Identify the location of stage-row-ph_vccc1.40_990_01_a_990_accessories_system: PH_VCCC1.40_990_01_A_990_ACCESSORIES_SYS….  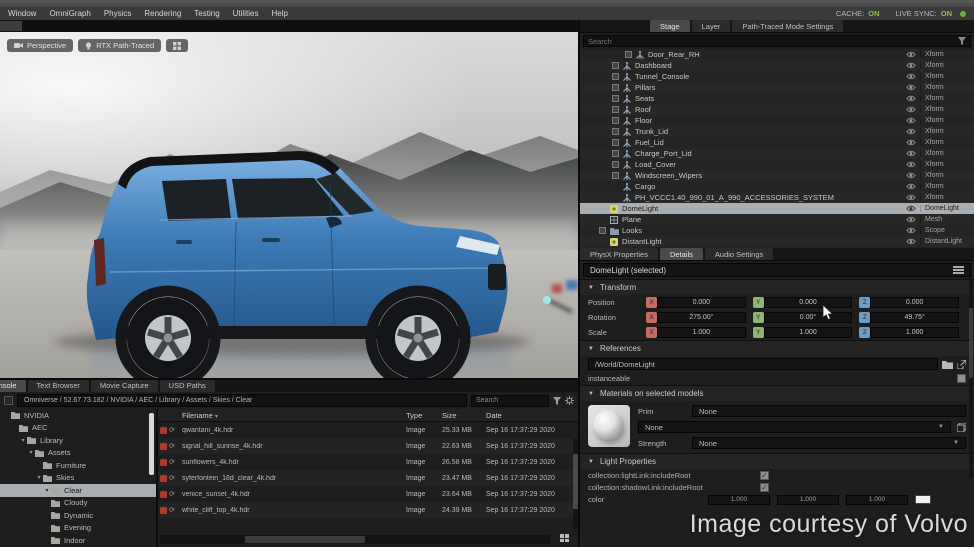
(777, 197).